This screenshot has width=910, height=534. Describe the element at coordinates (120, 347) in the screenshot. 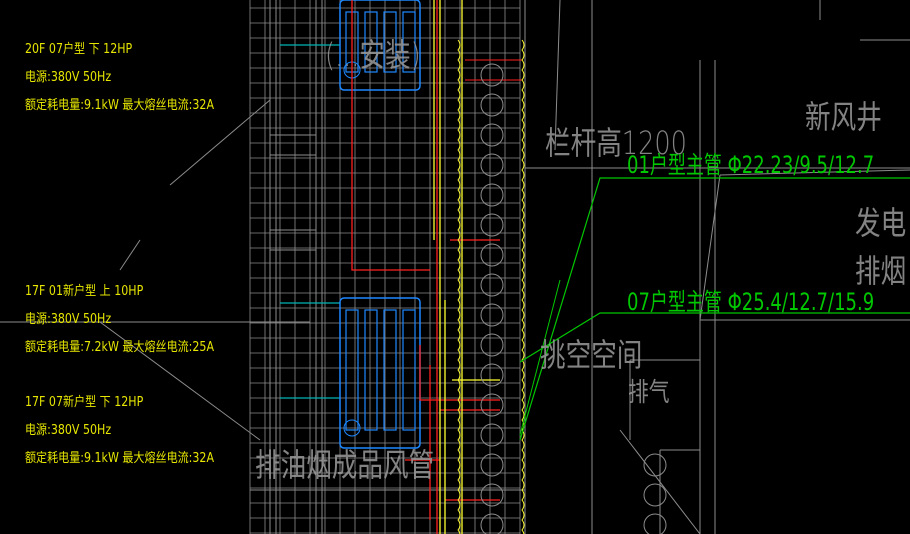

I see `unit-17f-01-rating: 额定耗电量:7.2kW 最大熔丝电流:25A` at that location.